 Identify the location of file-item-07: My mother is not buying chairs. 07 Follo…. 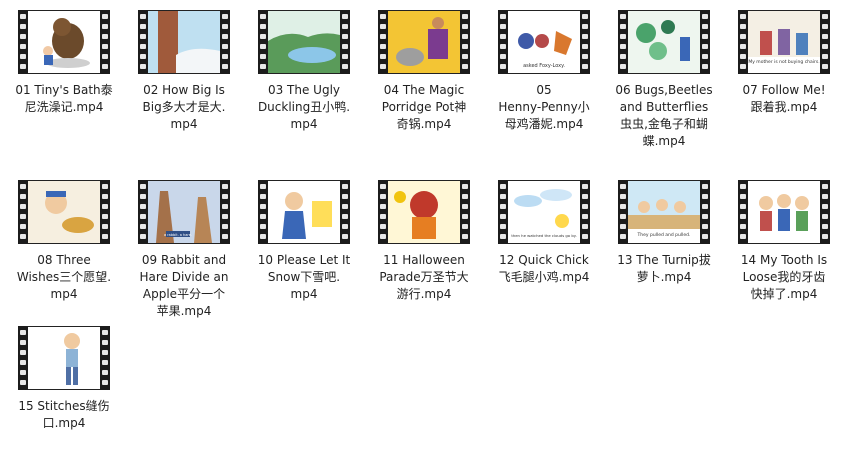
(784, 63).